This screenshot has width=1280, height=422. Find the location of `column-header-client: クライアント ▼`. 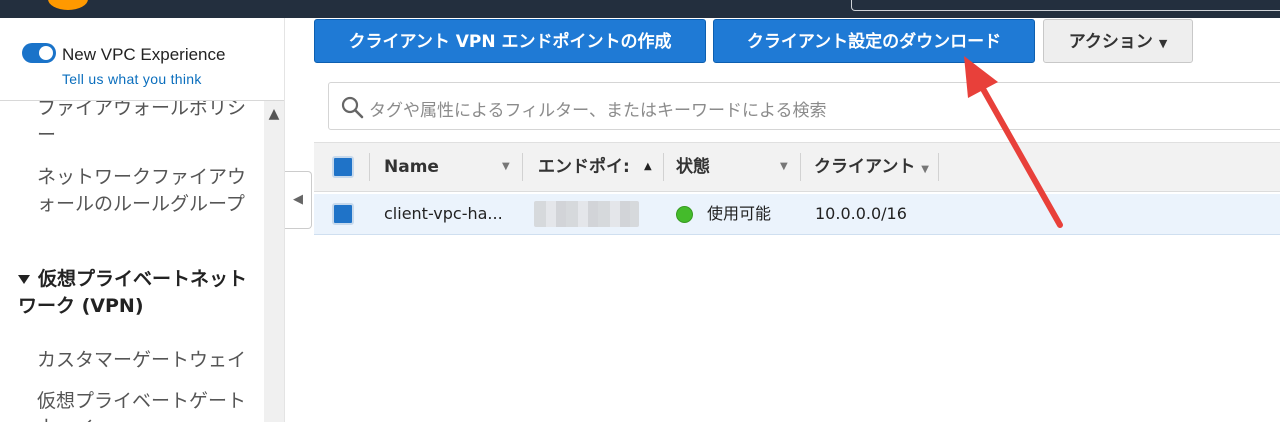

column-header-client: クライアント ▼ is located at coordinates (876, 167).